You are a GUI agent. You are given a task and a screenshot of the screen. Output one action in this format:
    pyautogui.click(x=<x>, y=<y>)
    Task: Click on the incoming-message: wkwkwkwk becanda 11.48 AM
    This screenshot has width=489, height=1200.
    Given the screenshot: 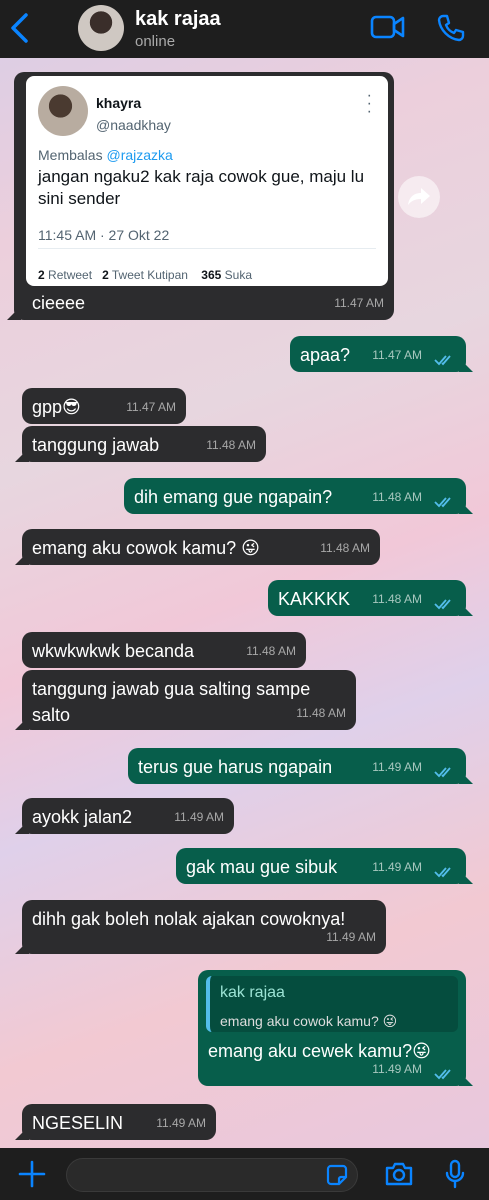 What is the action you would take?
    pyautogui.click(x=164, y=650)
    